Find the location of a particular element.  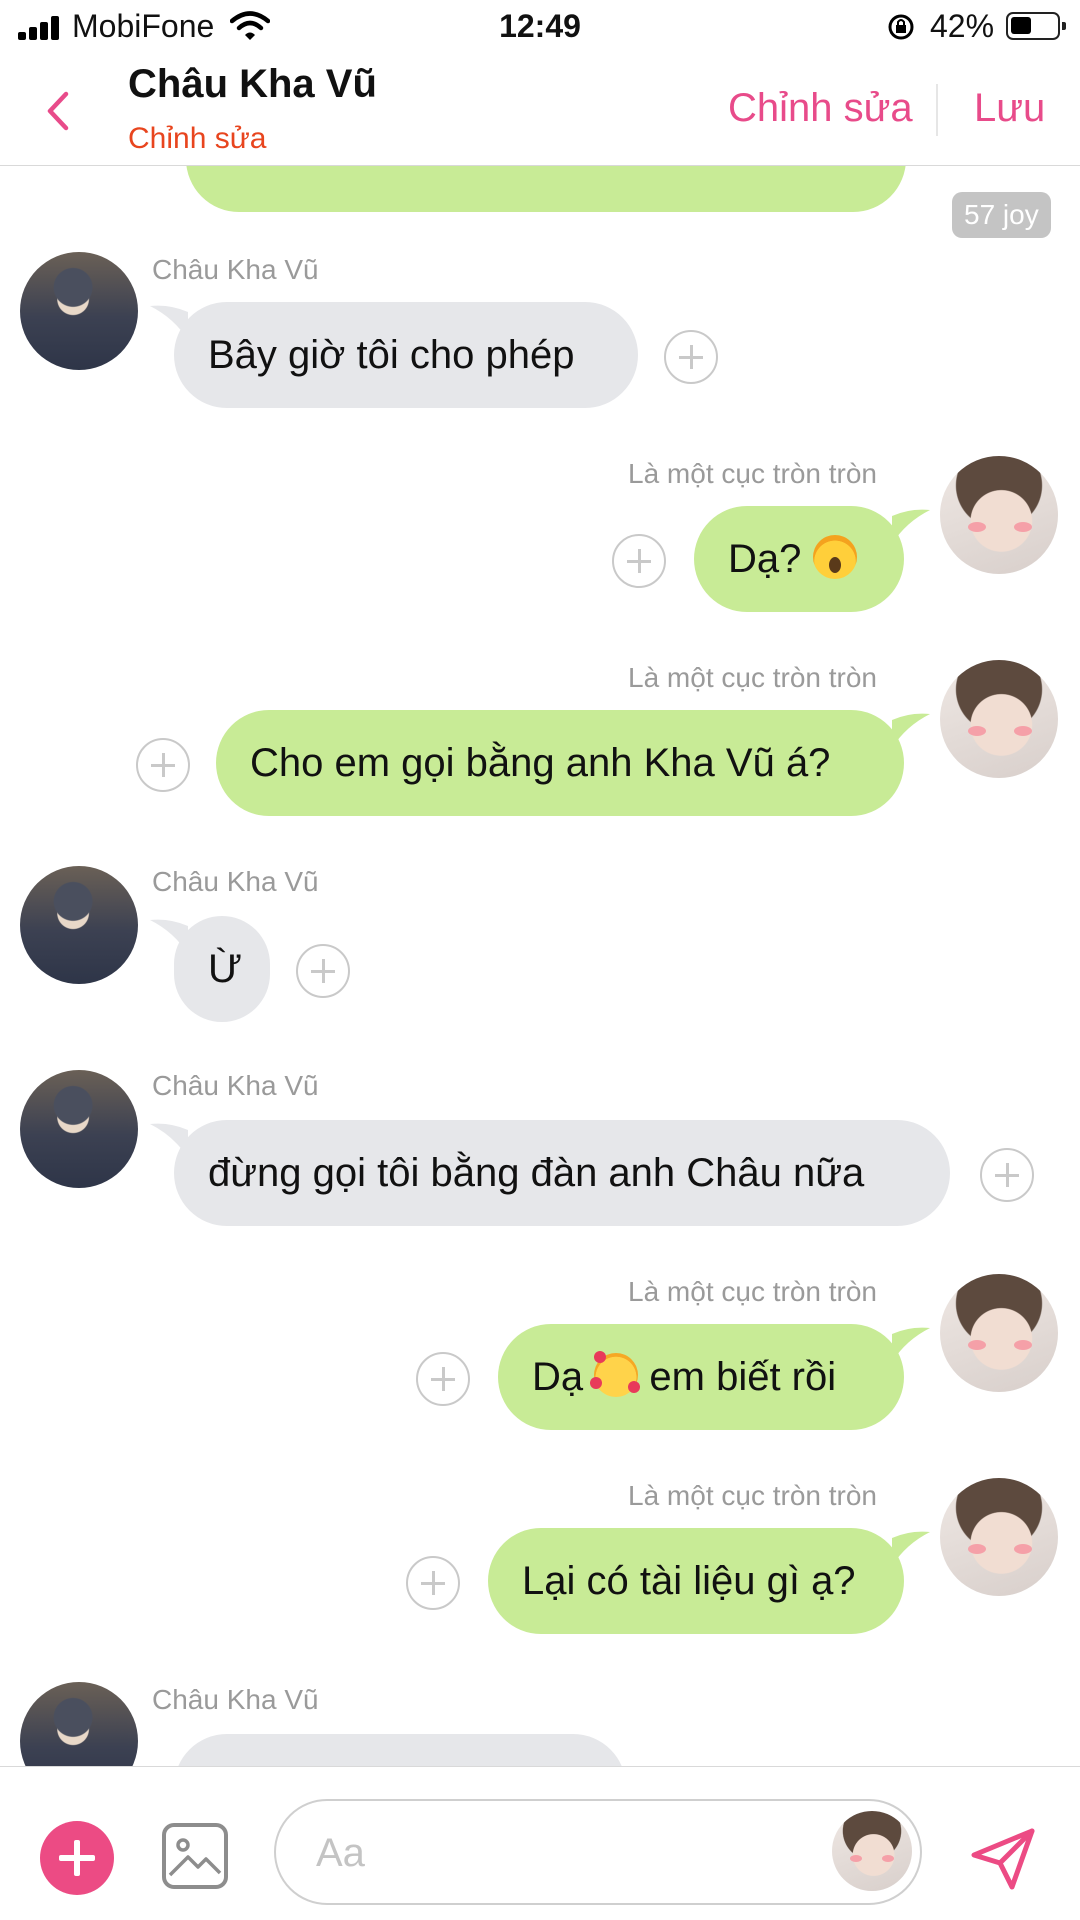

message-text: Cho em gọi bằng anh Kha Vũ á? is located at coordinates (540, 763).